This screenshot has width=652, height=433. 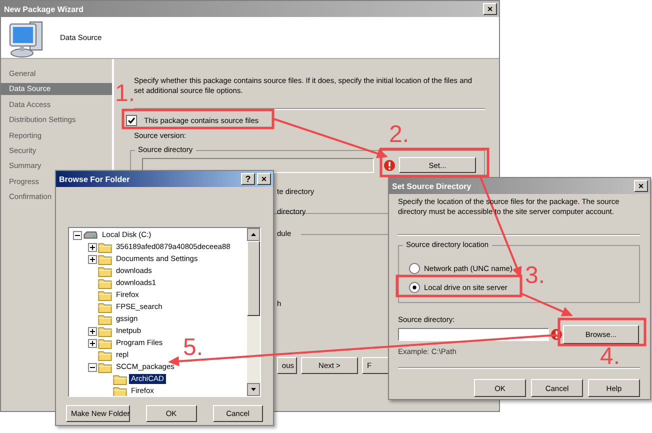 I want to click on window-title: Set Source Directory, so click(x=432, y=186).